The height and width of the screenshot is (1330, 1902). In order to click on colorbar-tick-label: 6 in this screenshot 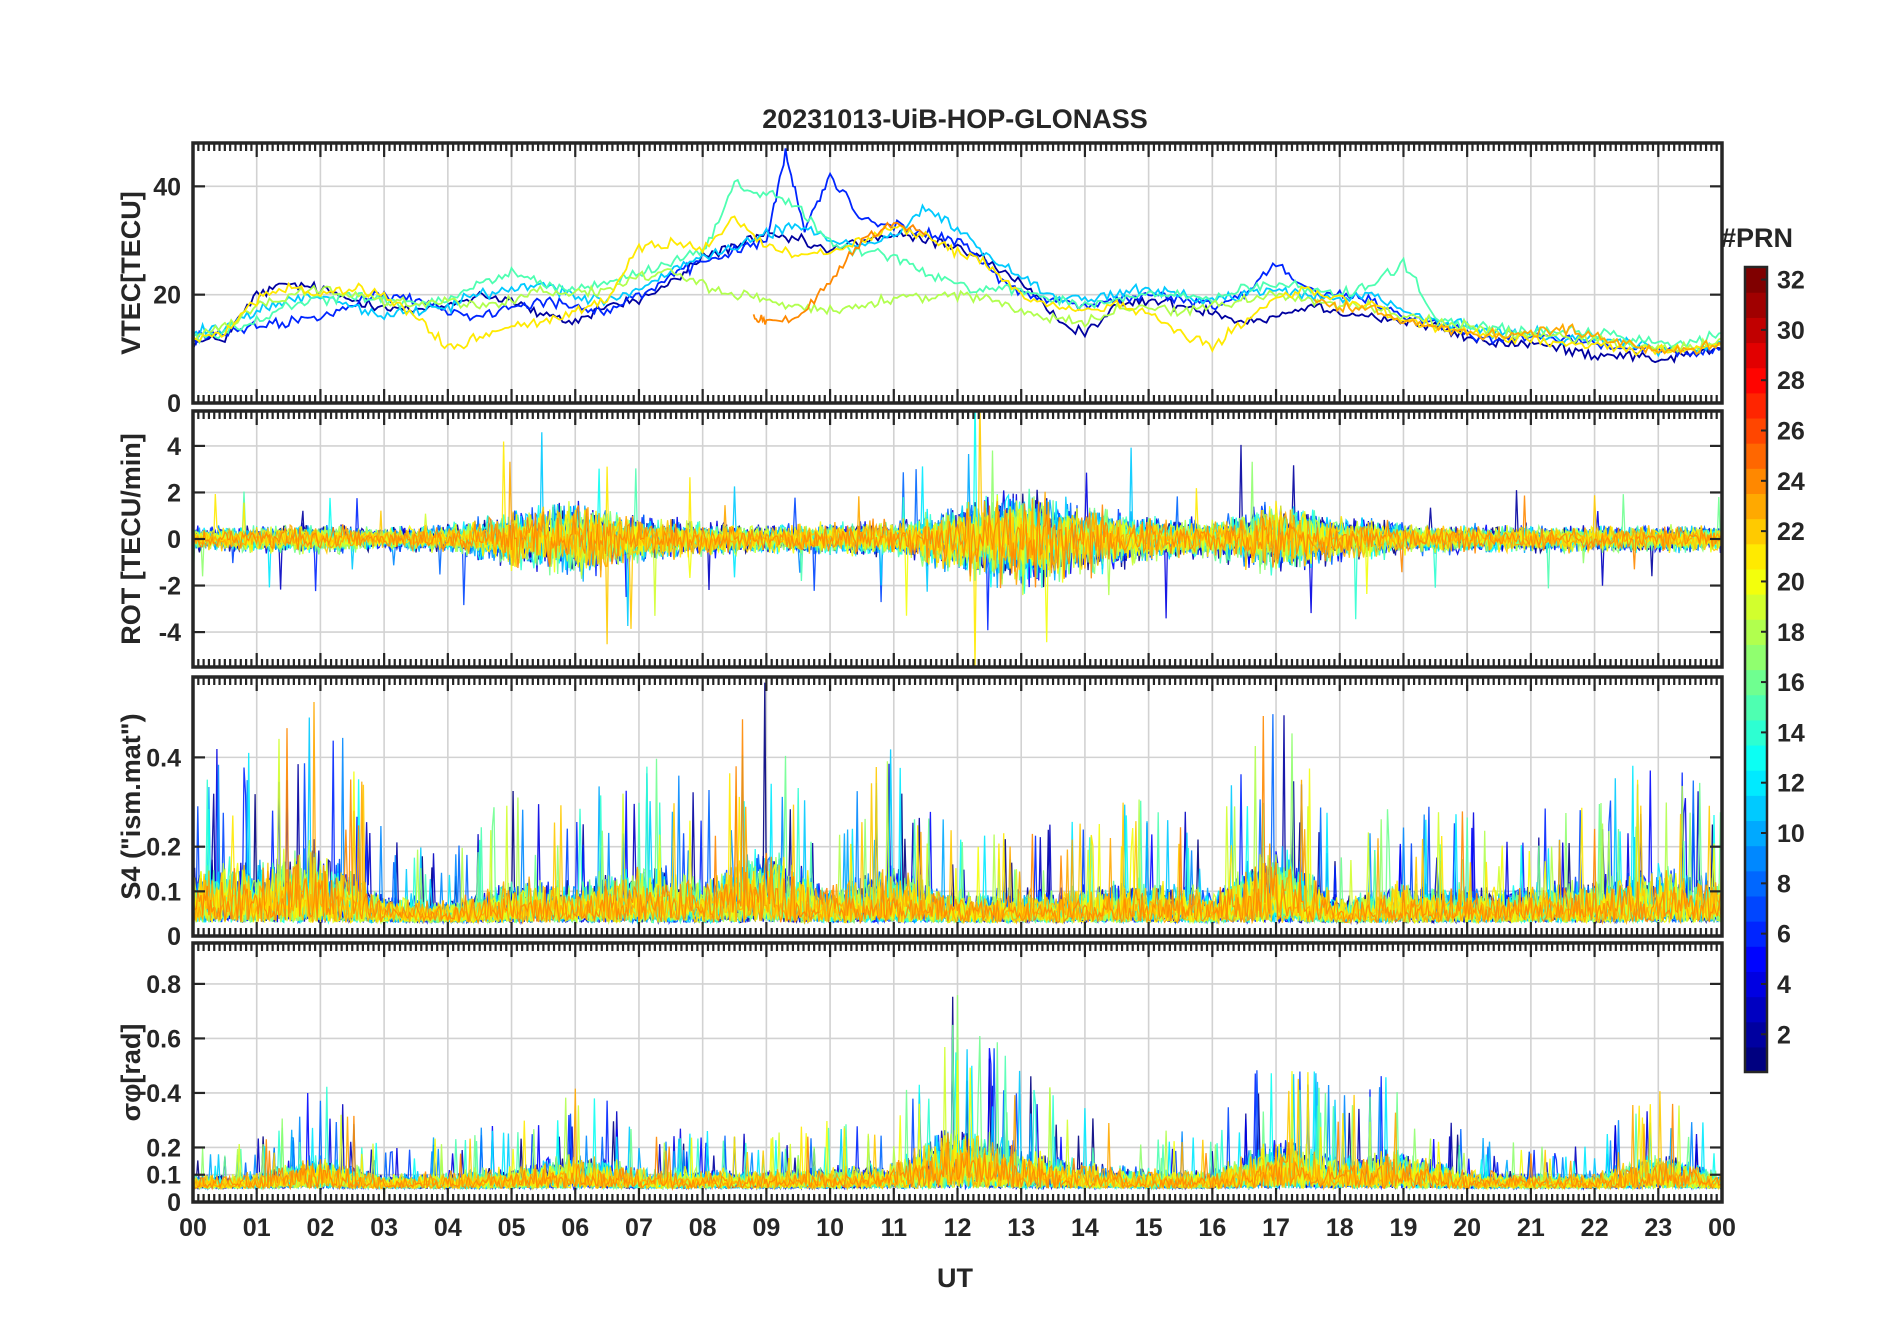, I will do `click(1784, 935)`.